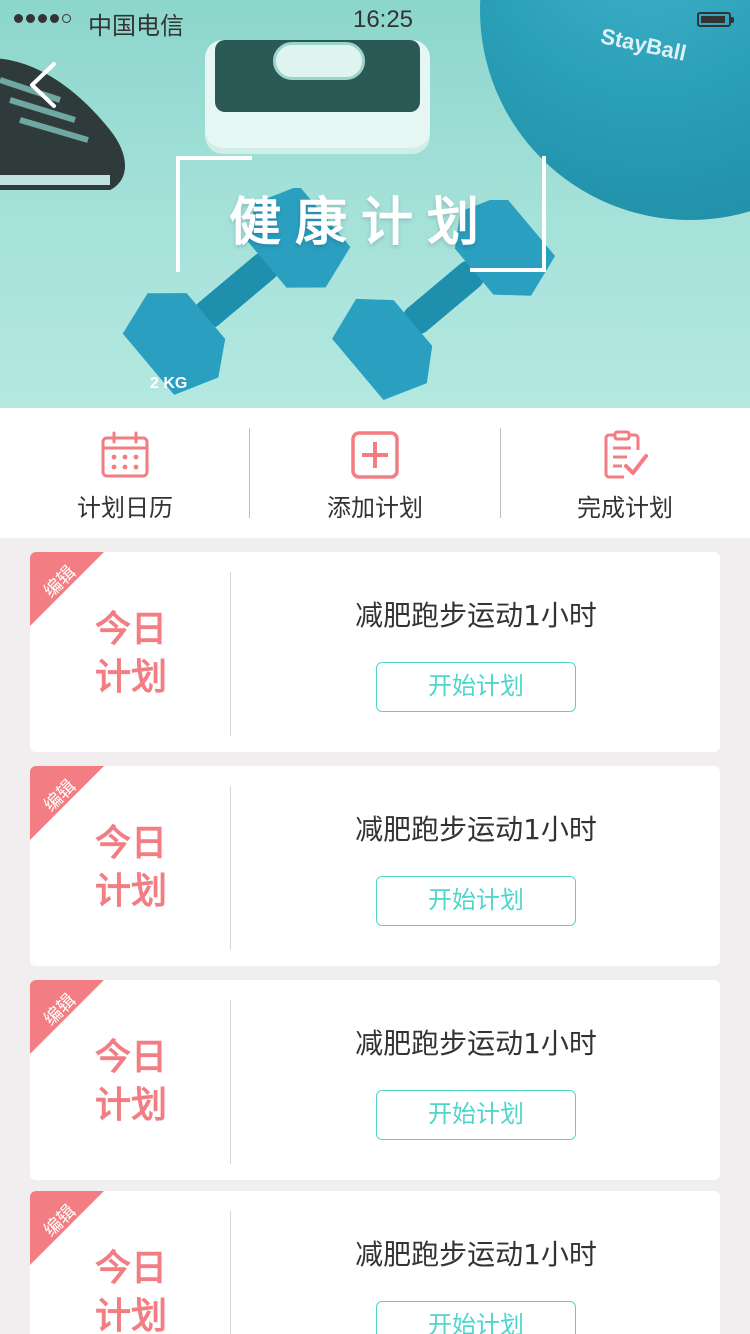 This screenshot has width=750, height=1334. Describe the element at coordinates (125, 508) in the screenshot. I see `calendar-action-label: 计划日历` at that location.